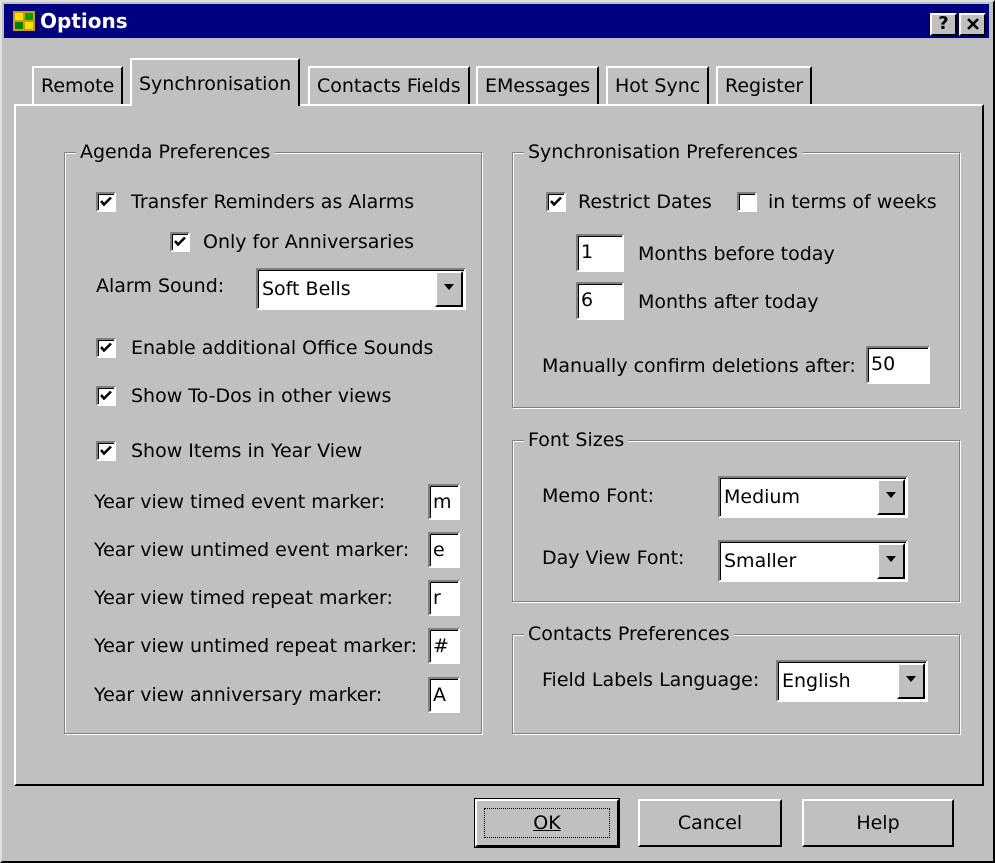 The image size is (995, 863). I want to click on in-terms-of-weeks-checkbox, so click(747, 202).